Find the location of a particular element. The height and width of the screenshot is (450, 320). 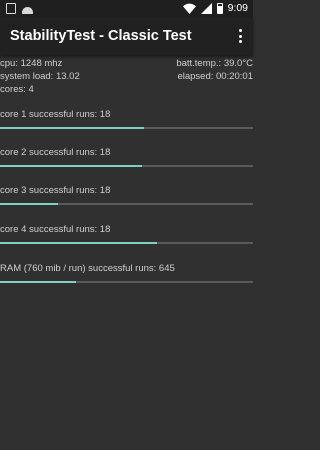

core-count: cores: 4 is located at coordinates (17, 89).